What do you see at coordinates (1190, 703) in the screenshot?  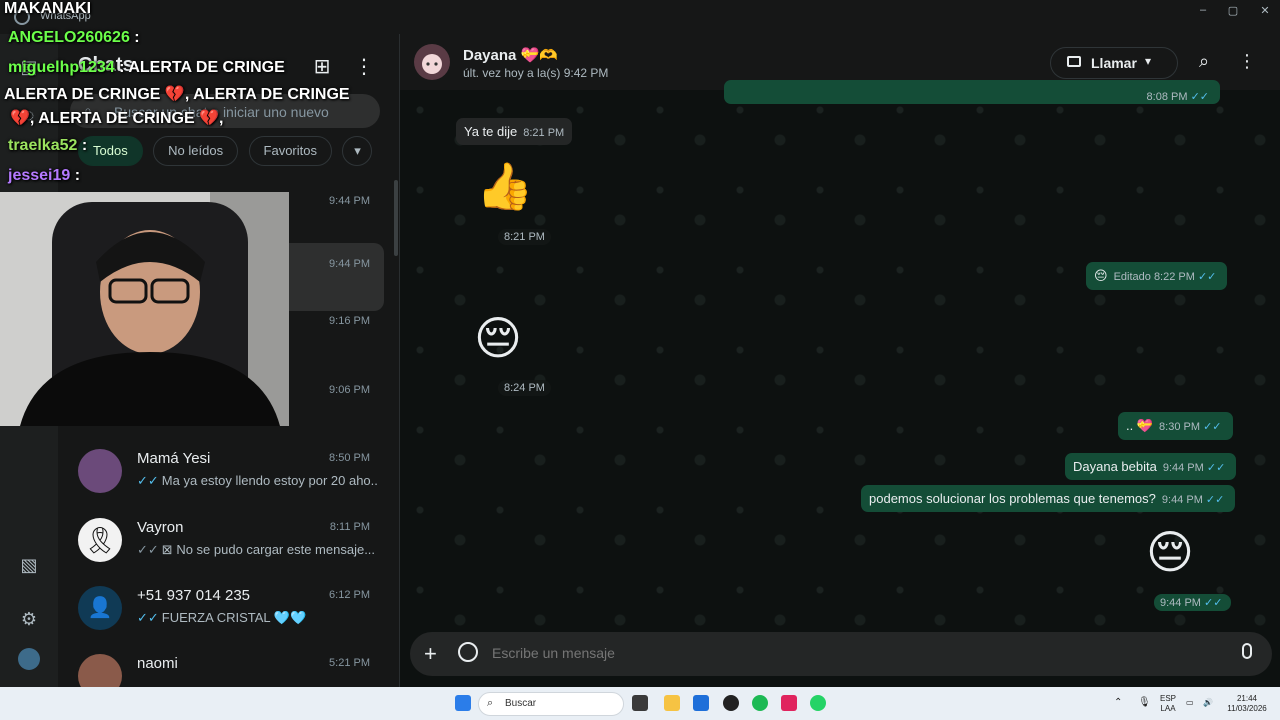 I see `network-icon: ▭` at bounding box center [1190, 703].